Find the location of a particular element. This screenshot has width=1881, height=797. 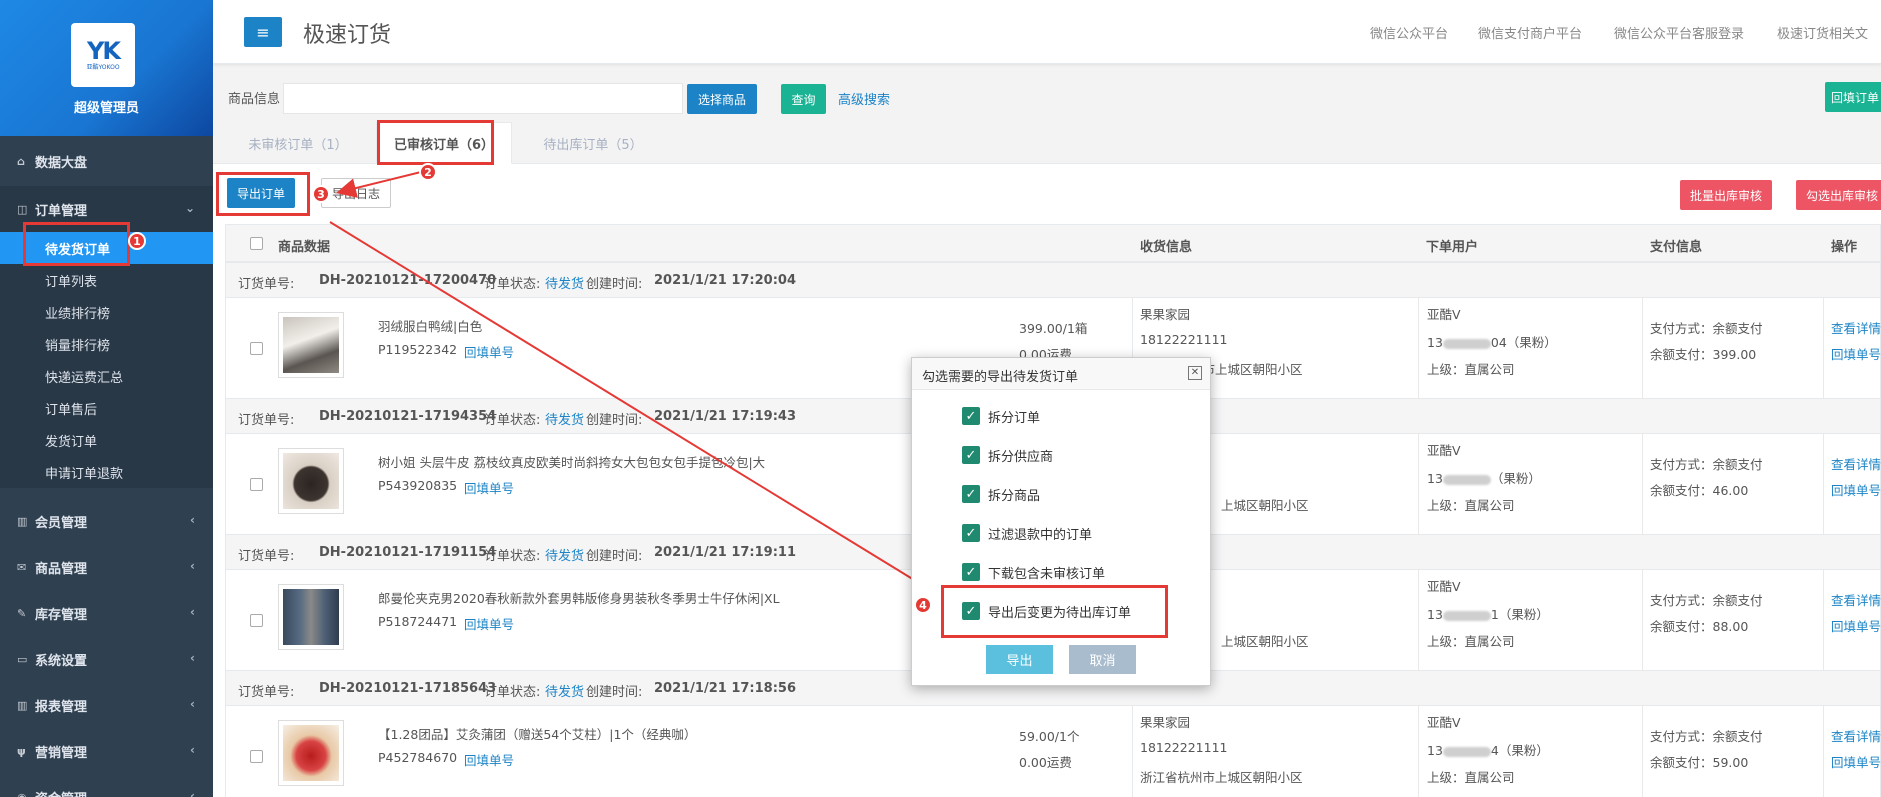

sub-item-after-sales: 订单售后 is located at coordinates (106, 408).